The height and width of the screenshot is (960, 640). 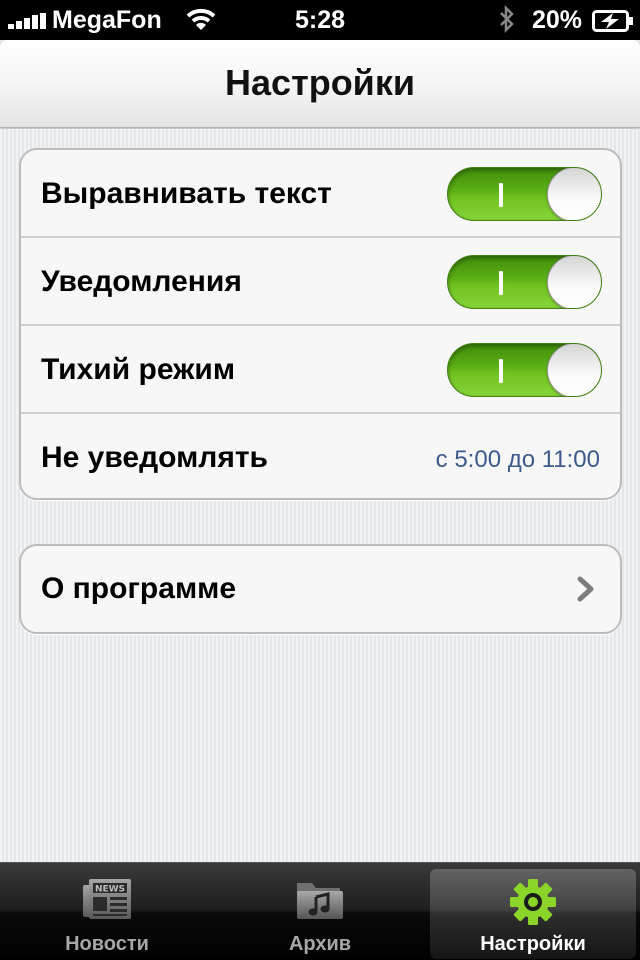 I want to click on svg-text: NEWS, so click(x=110, y=890).